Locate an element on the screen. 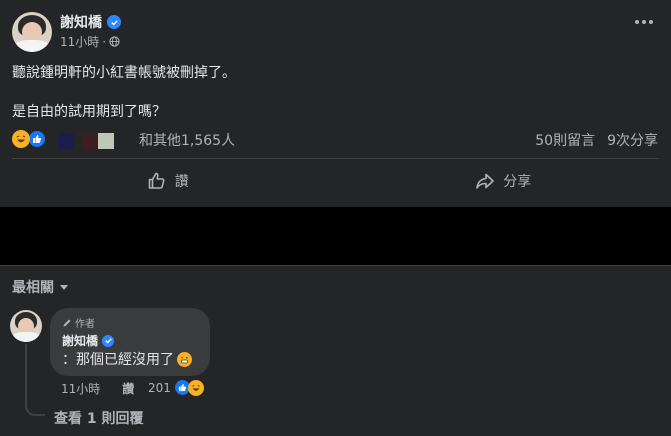 The width and height of the screenshot is (671, 436). share-button: 分享 is located at coordinates (503, 181).